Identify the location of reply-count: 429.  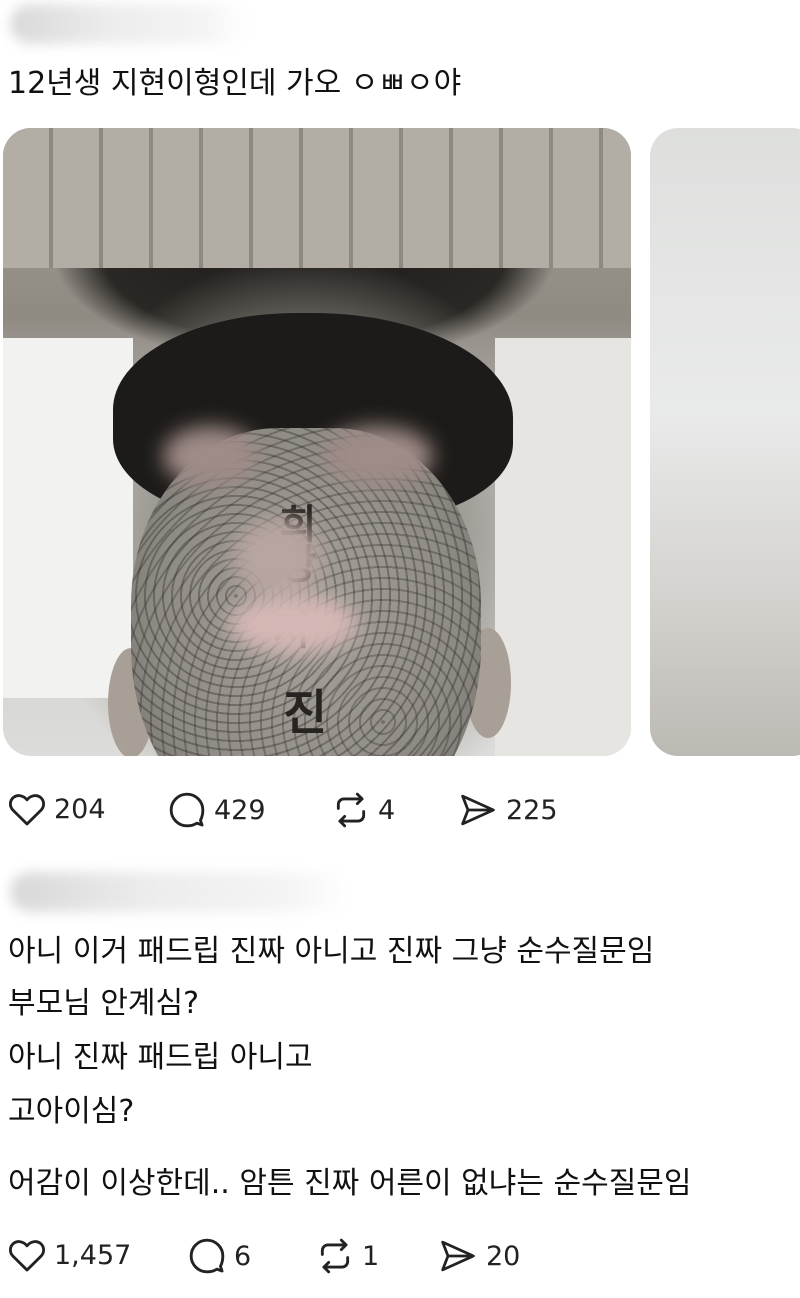
(240, 810).